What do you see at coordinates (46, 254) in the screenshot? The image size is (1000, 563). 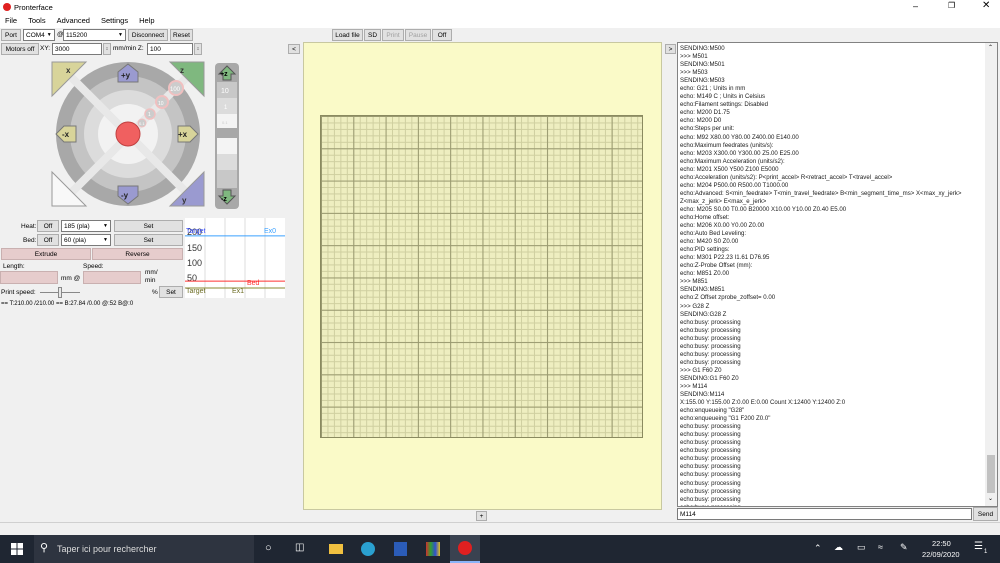 I see `extrude-button: Extrude` at bounding box center [46, 254].